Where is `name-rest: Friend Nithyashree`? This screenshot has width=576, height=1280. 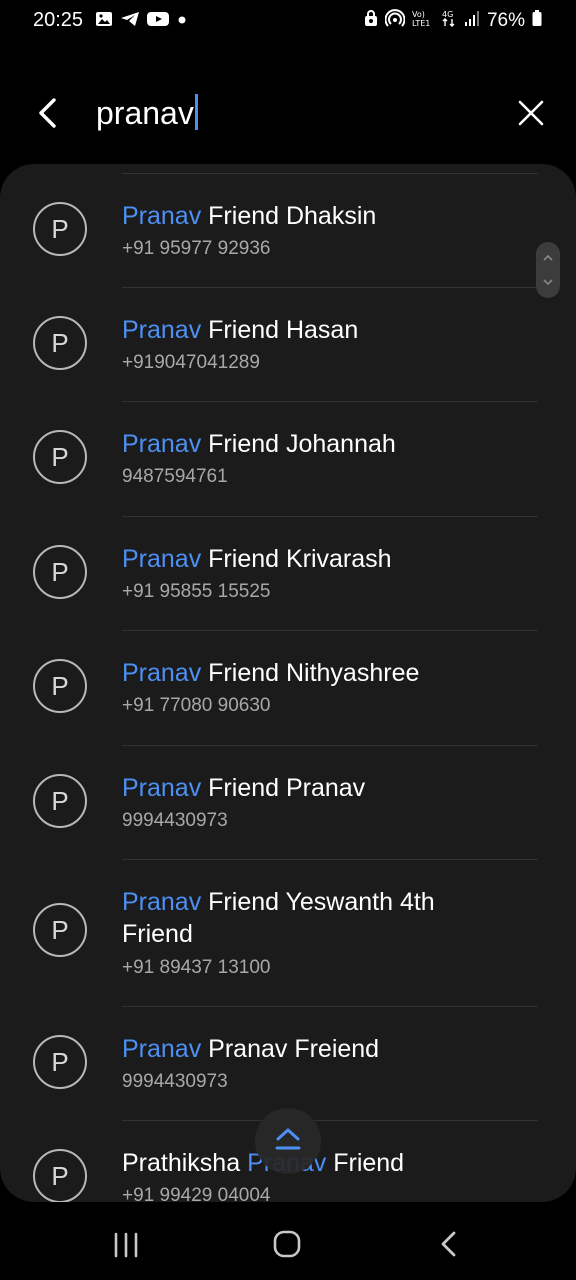
name-rest: Friend Nithyashree is located at coordinates (310, 673).